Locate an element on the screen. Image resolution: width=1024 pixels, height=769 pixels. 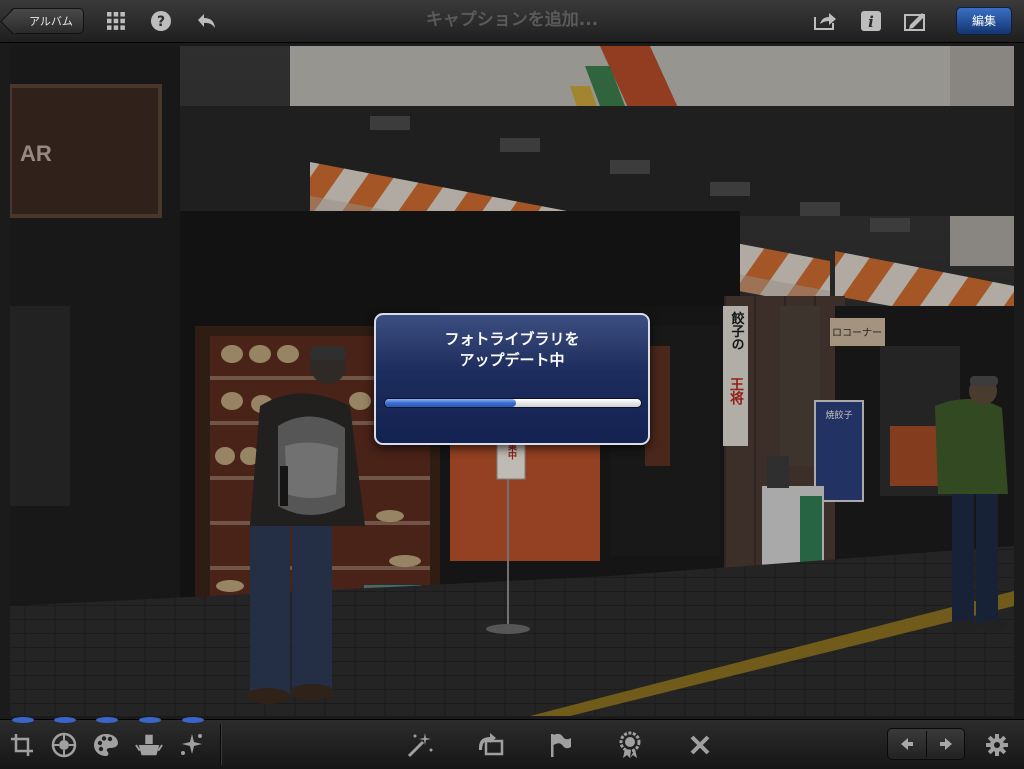
progress-bar is located at coordinates (513, 403).